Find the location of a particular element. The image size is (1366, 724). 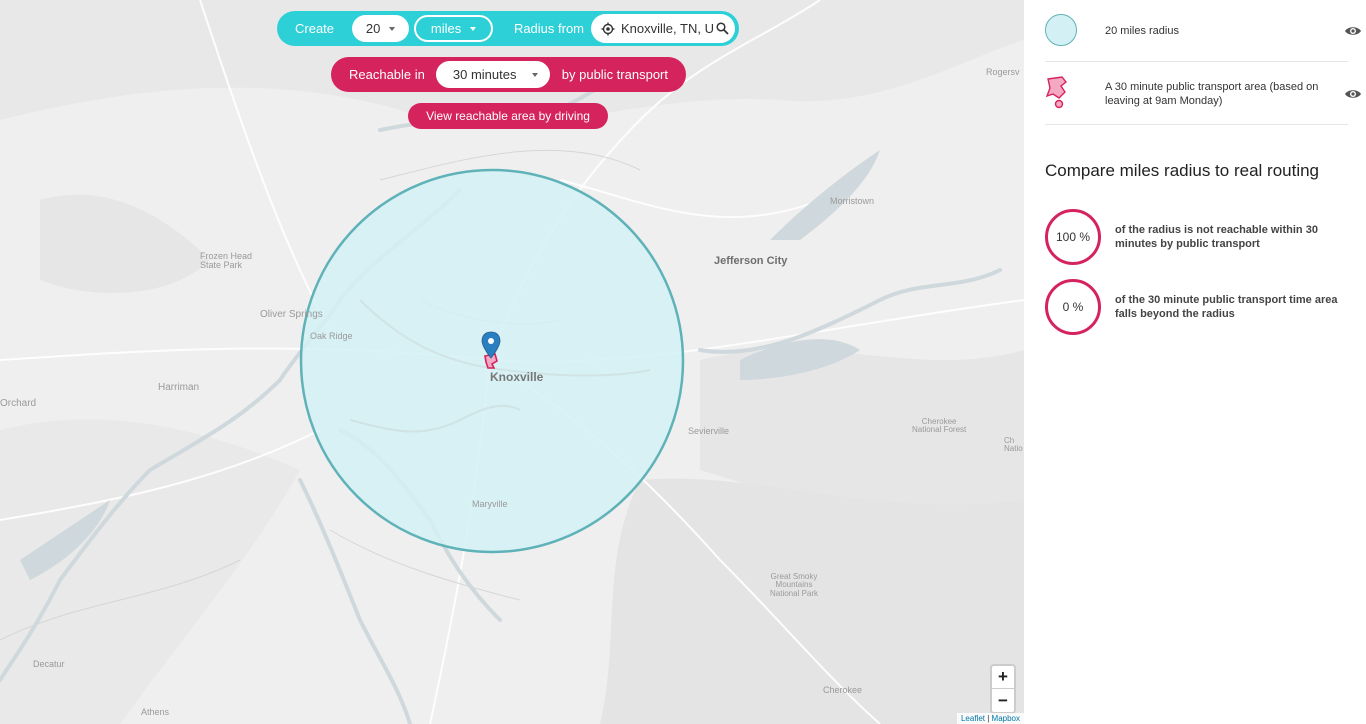

mode-label: by public transport is located at coordinates (614, 74).